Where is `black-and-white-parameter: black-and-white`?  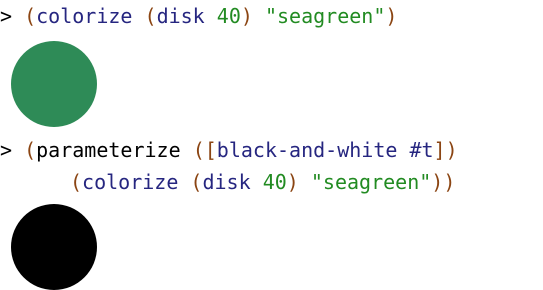 black-and-white-parameter: black-and-white is located at coordinates (307, 150).